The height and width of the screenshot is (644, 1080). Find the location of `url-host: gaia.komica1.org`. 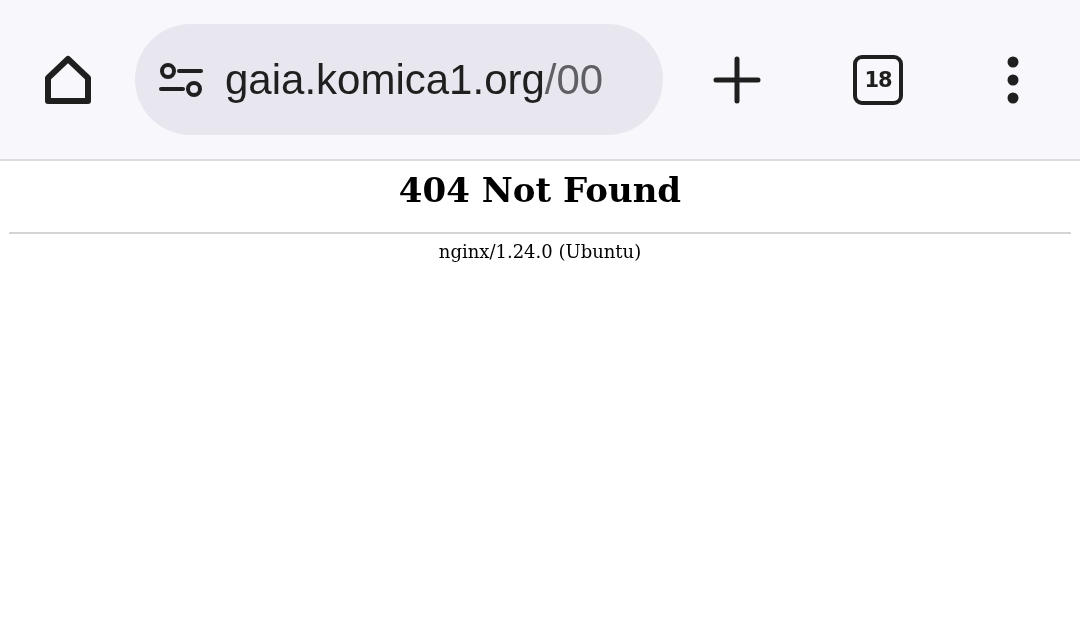

url-host: gaia.komica1.org is located at coordinates (385, 79).